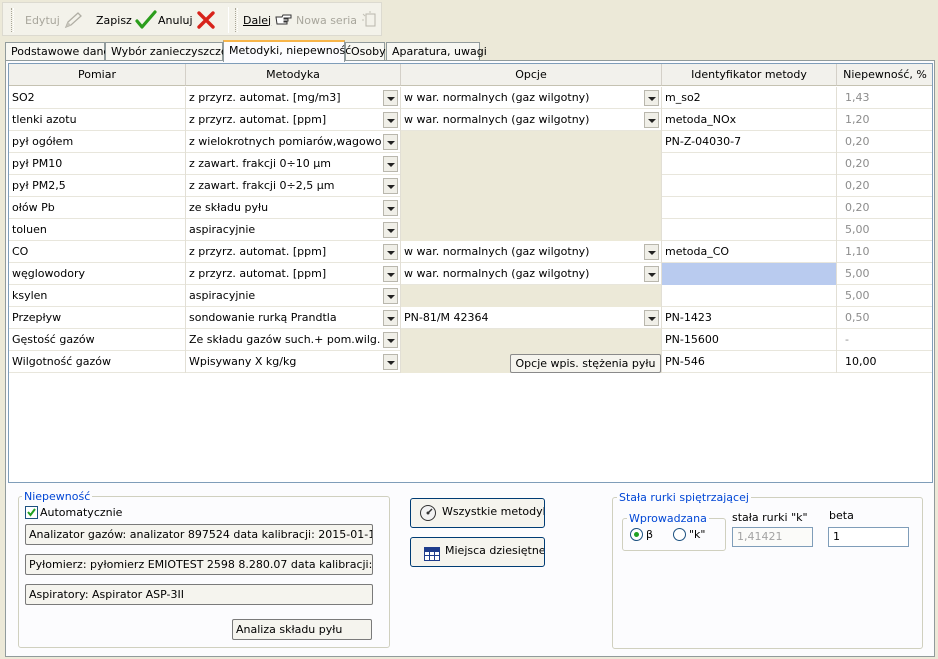  I want to click on cell-uncertainty: 1,10, so click(884, 252).